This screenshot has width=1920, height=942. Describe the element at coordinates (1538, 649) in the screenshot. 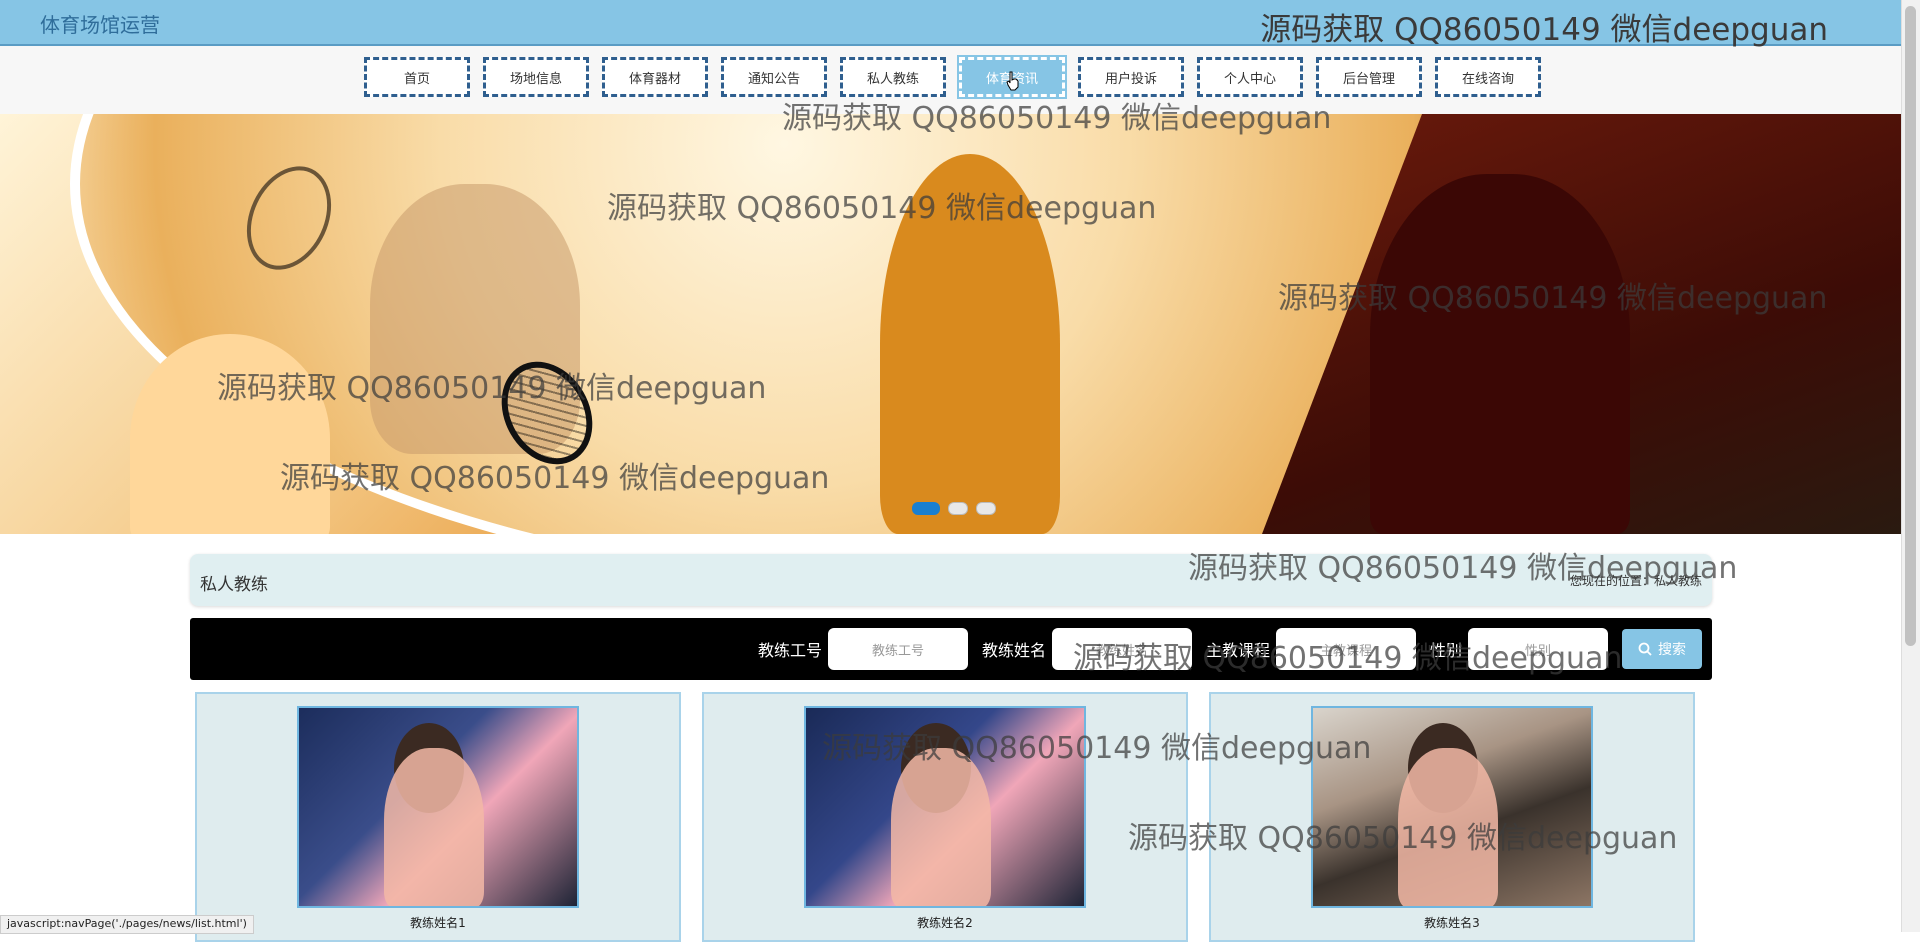

I see `gender-input: 性别` at that location.